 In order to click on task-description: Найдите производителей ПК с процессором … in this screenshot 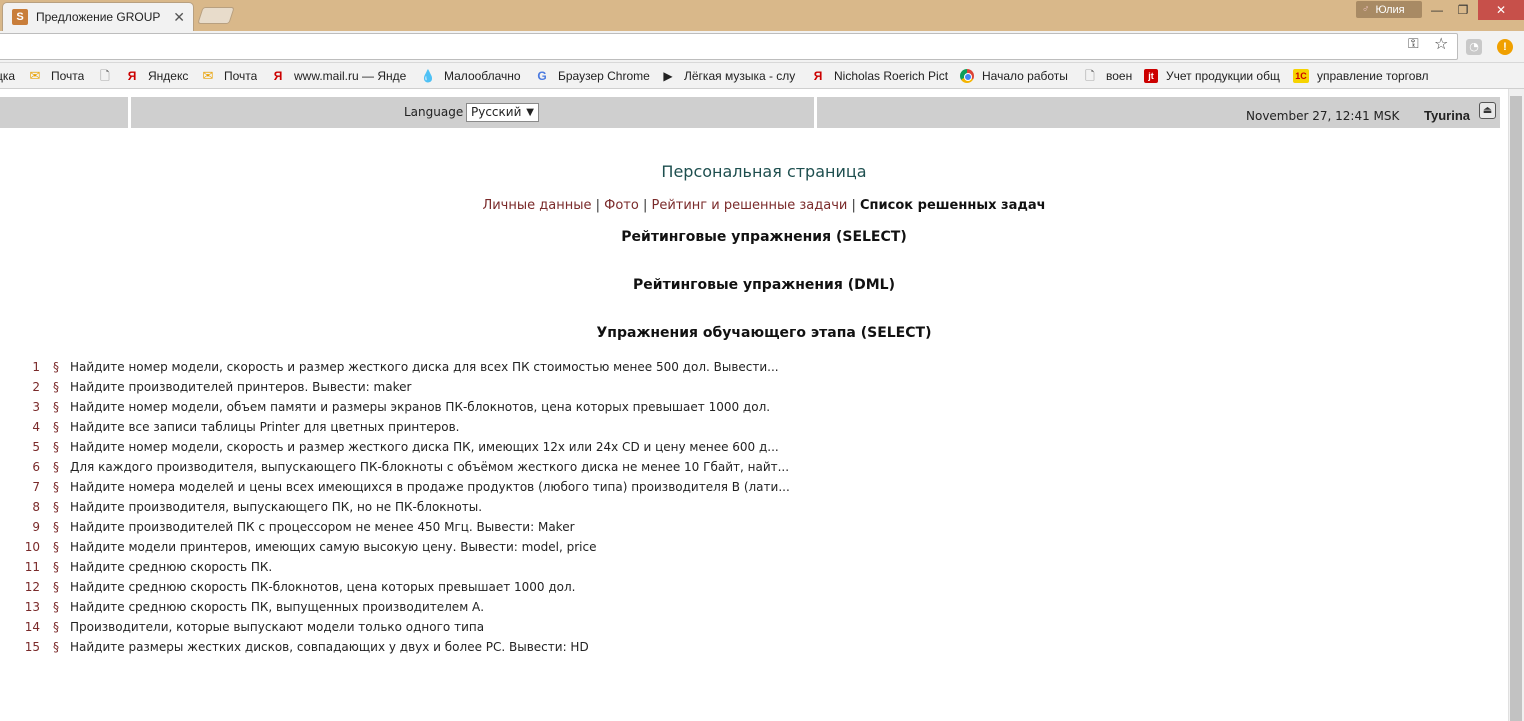, I will do `click(322, 527)`.